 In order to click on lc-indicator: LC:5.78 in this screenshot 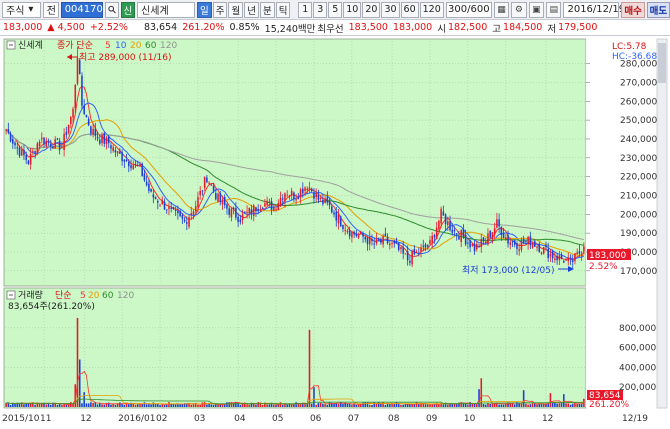, I will do `click(629, 47)`.